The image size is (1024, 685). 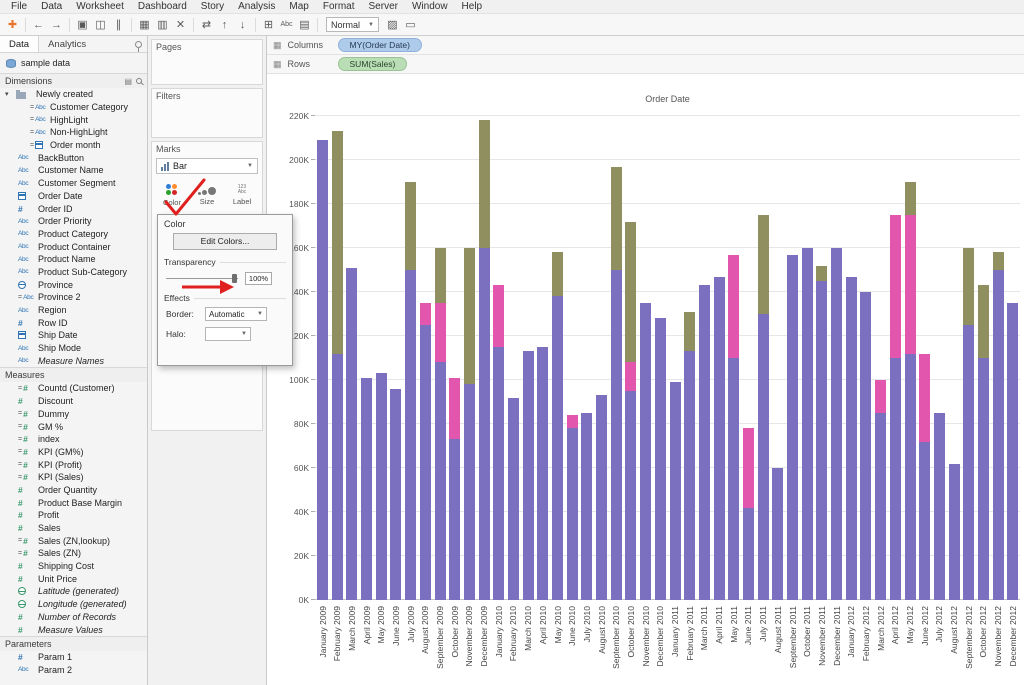 What do you see at coordinates (73, 94) in the screenshot?
I see `dimension-field: ▾ Newly created` at bounding box center [73, 94].